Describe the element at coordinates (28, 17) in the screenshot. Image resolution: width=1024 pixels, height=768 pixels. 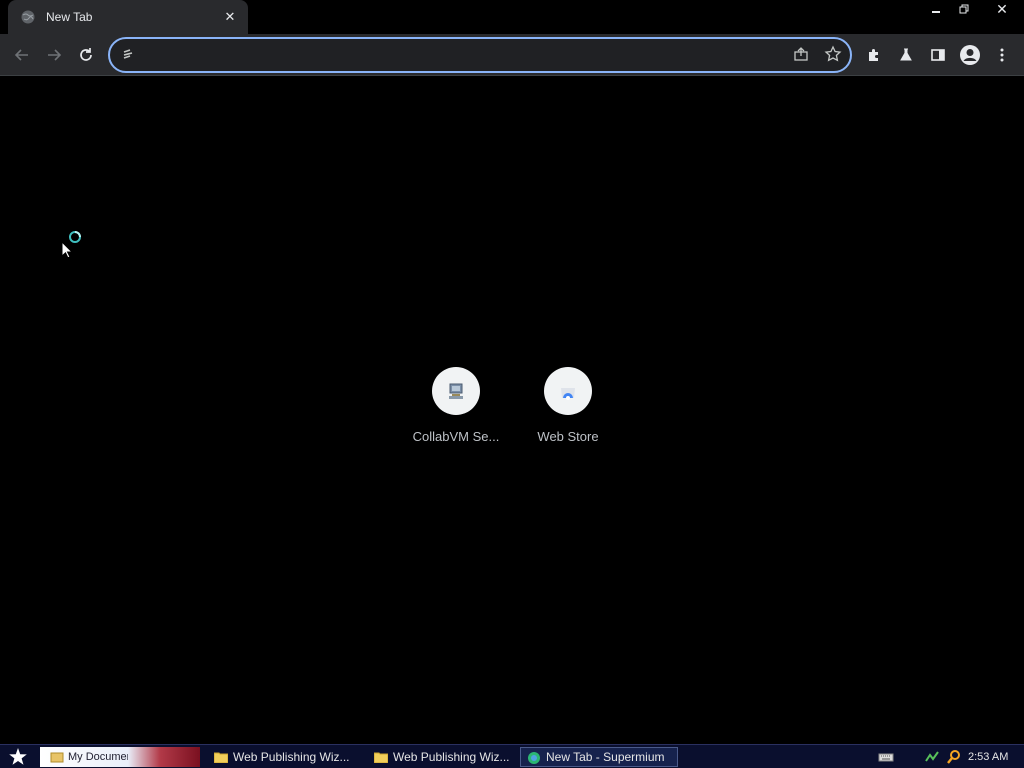
I see `globe-icon` at that location.